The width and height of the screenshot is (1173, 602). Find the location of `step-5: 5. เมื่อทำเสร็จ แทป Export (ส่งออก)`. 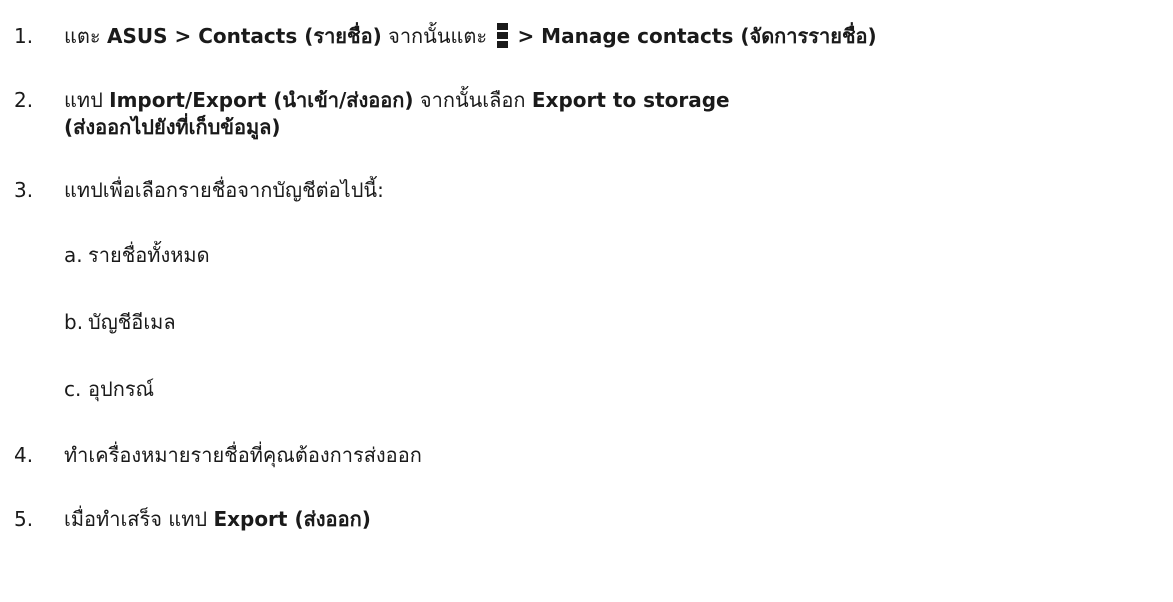

step-5: 5. เมื่อทำเสร็จ แทป Export (ส่งออก) is located at coordinates (192, 519).